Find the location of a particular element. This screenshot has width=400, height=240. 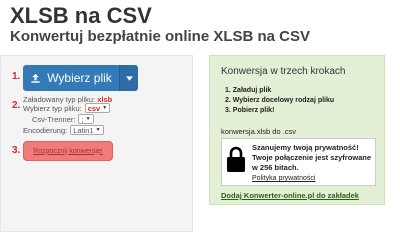

step-number-3: 3. is located at coordinates (16, 150).